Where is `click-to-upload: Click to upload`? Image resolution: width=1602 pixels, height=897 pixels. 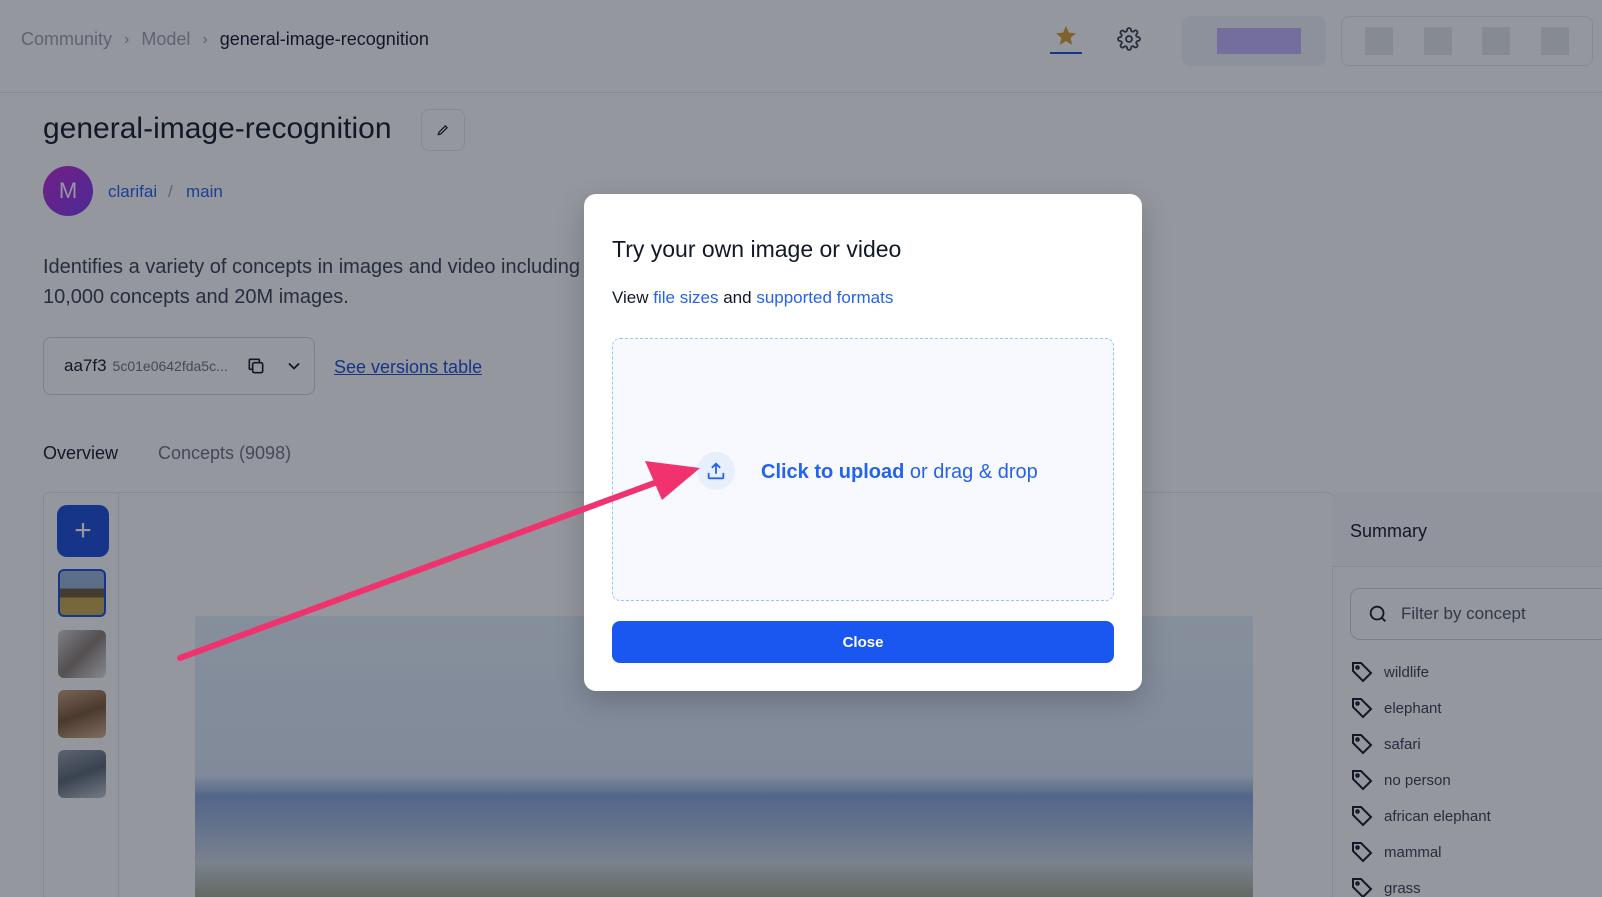 click-to-upload: Click to upload is located at coordinates (832, 472).